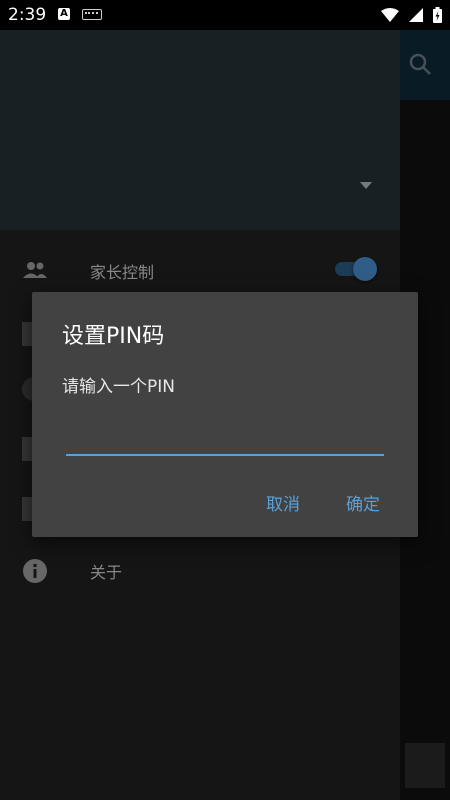 This screenshot has height=800, width=450. I want to click on status-bar: 2:39 A, so click(225, 15).